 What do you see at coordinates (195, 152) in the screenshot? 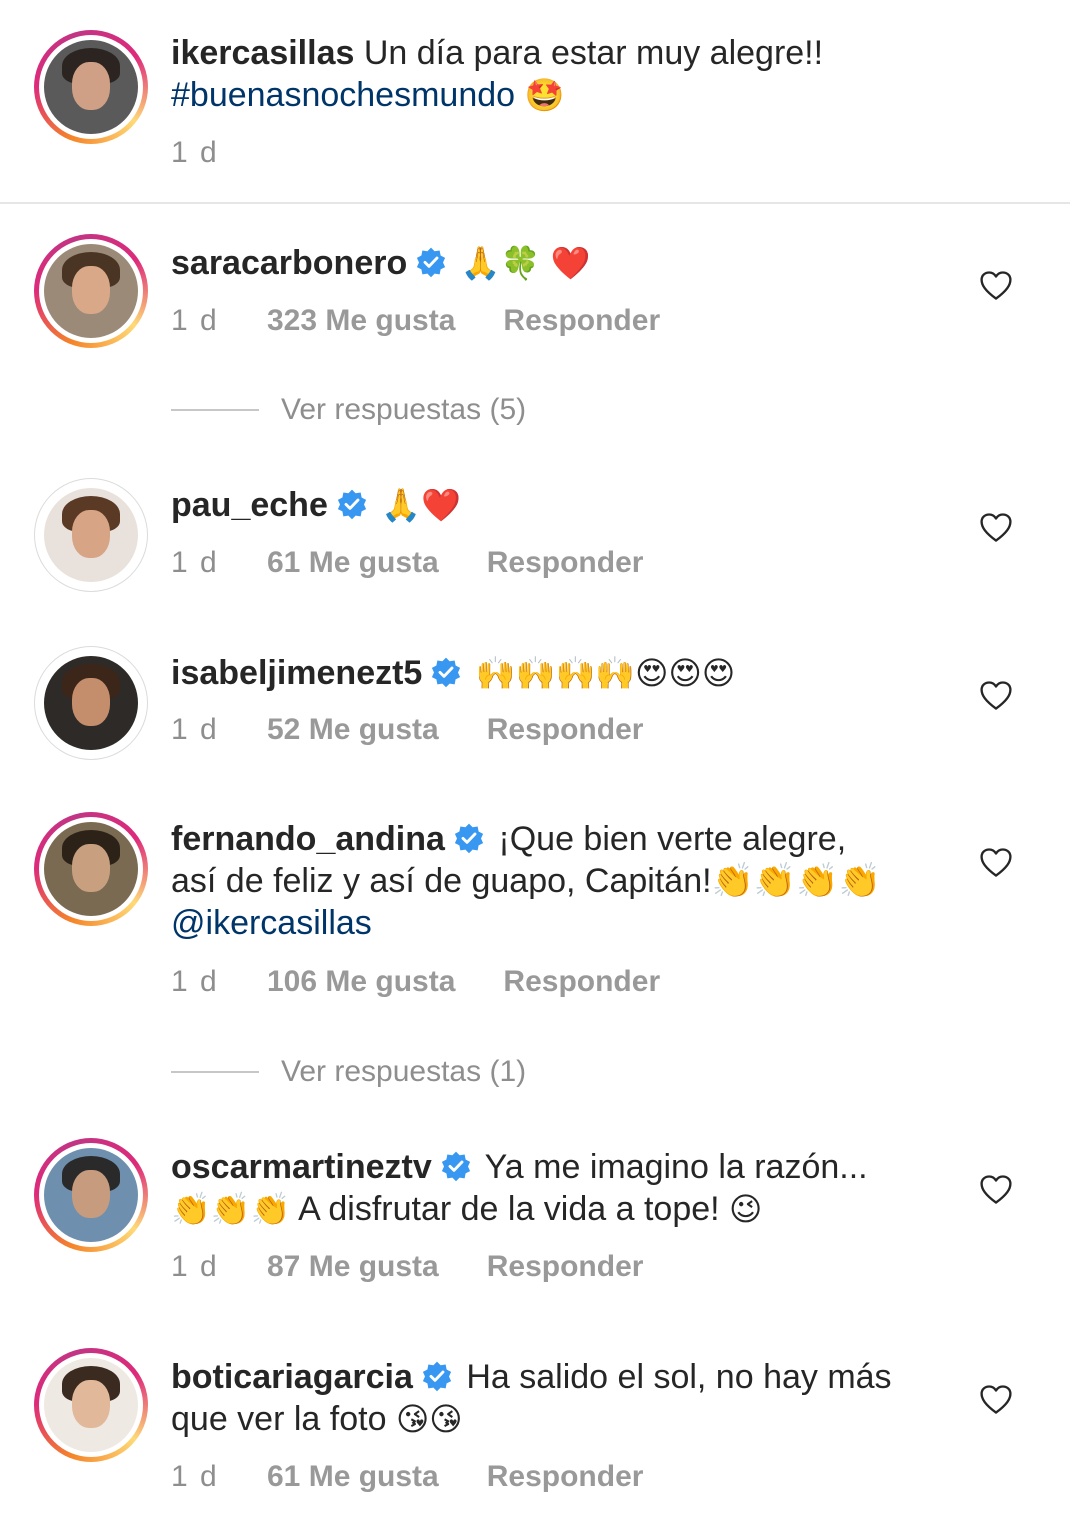
I see `caption-time: 1 d` at bounding box center [195, 152].